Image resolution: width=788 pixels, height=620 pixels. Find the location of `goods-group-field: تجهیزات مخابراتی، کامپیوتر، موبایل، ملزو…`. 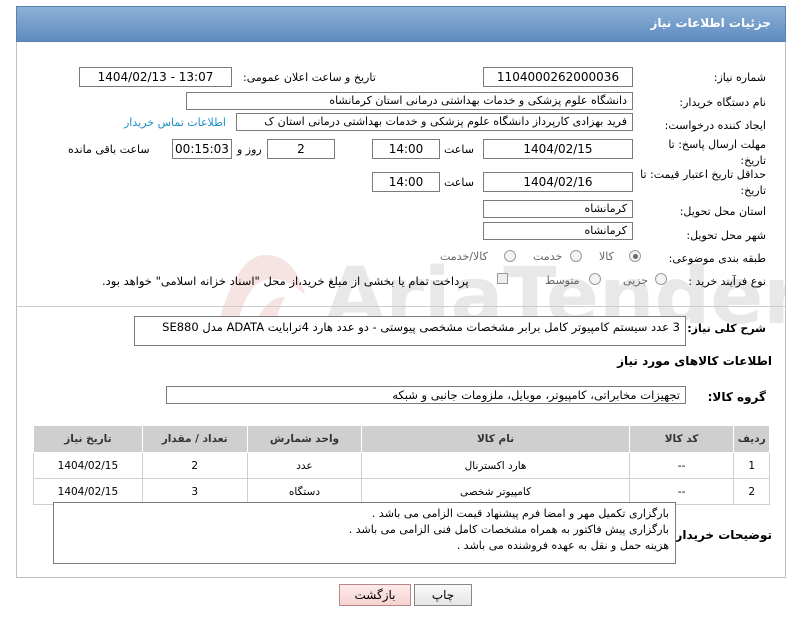

goods-group-field: تجهیزات مخابراتی، کامپیوتر، موبایل، ملزو… is located at coordinates (426, 395).